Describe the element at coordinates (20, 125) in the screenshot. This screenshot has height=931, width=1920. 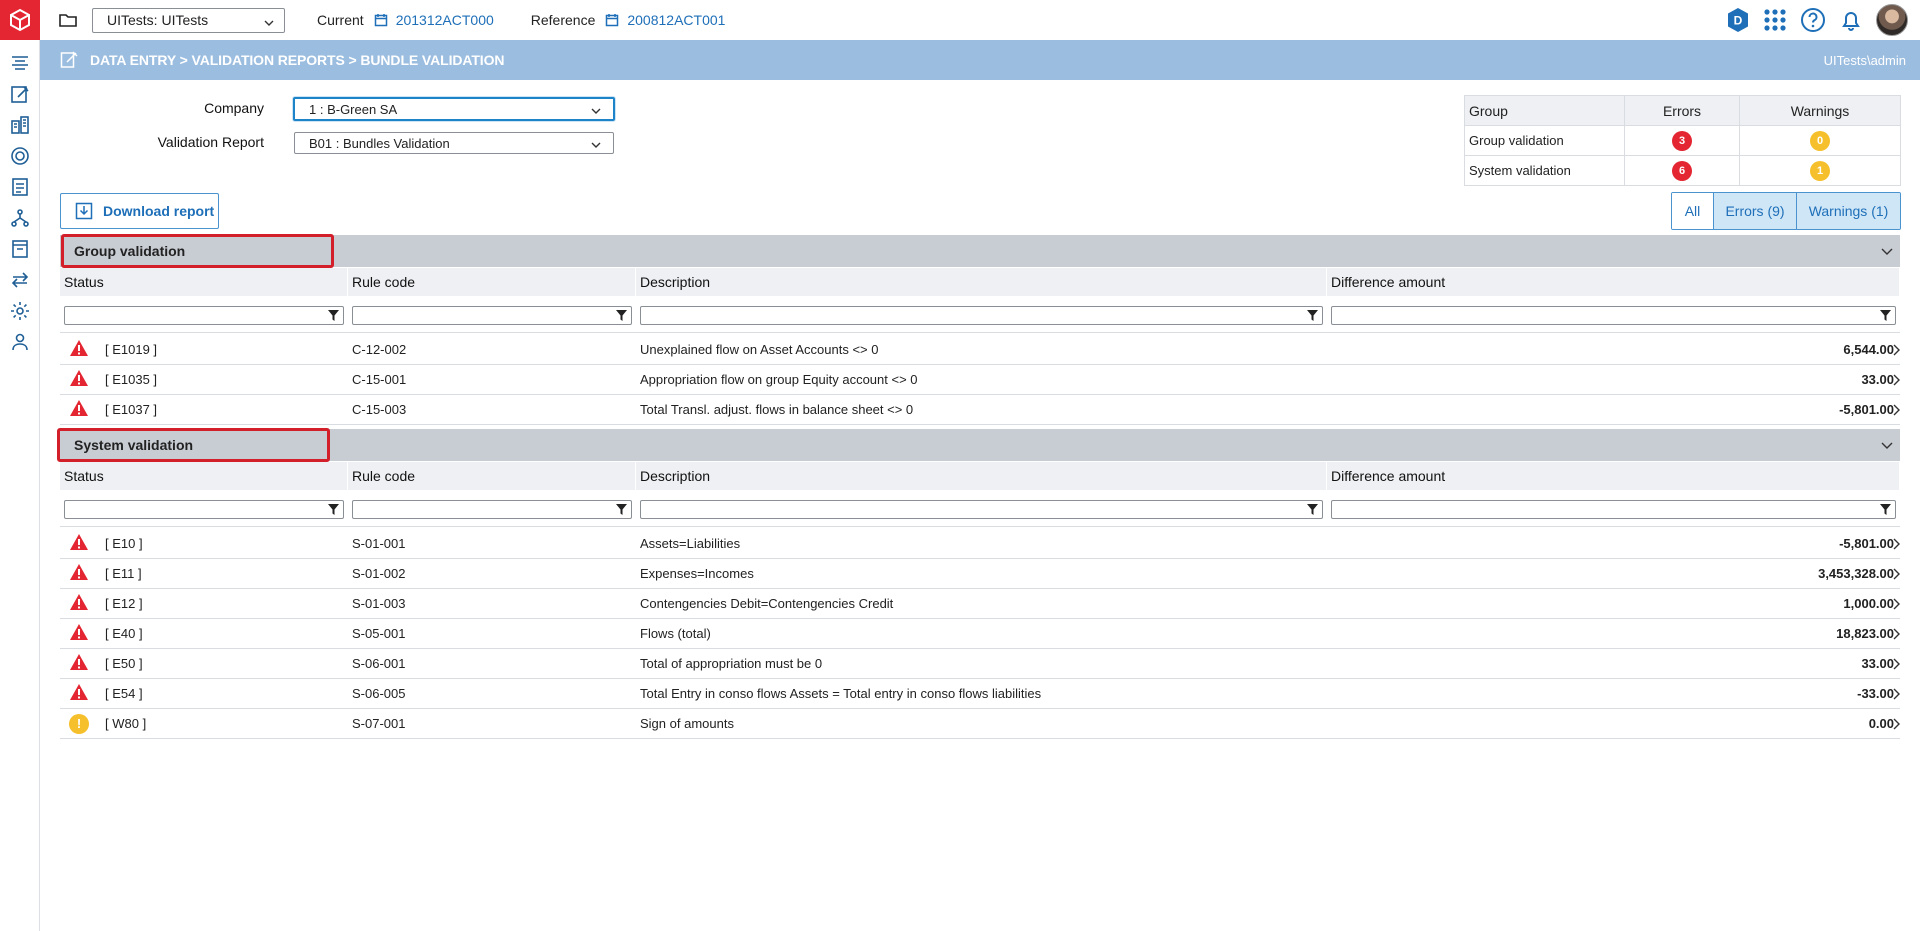
I see `rail-companies-icon` at that location.